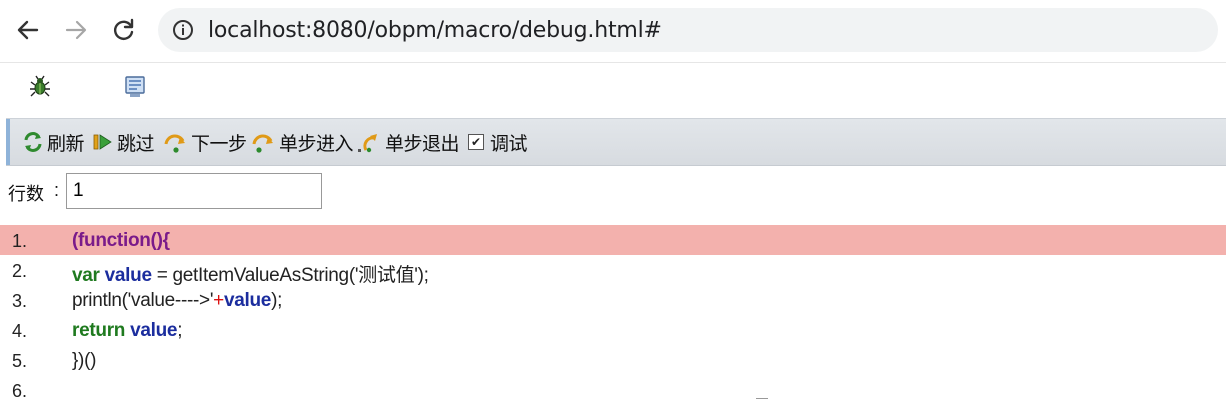 This screenshot has height=416, width=1226. I want to click on step-over-icon, so click(174, 143).